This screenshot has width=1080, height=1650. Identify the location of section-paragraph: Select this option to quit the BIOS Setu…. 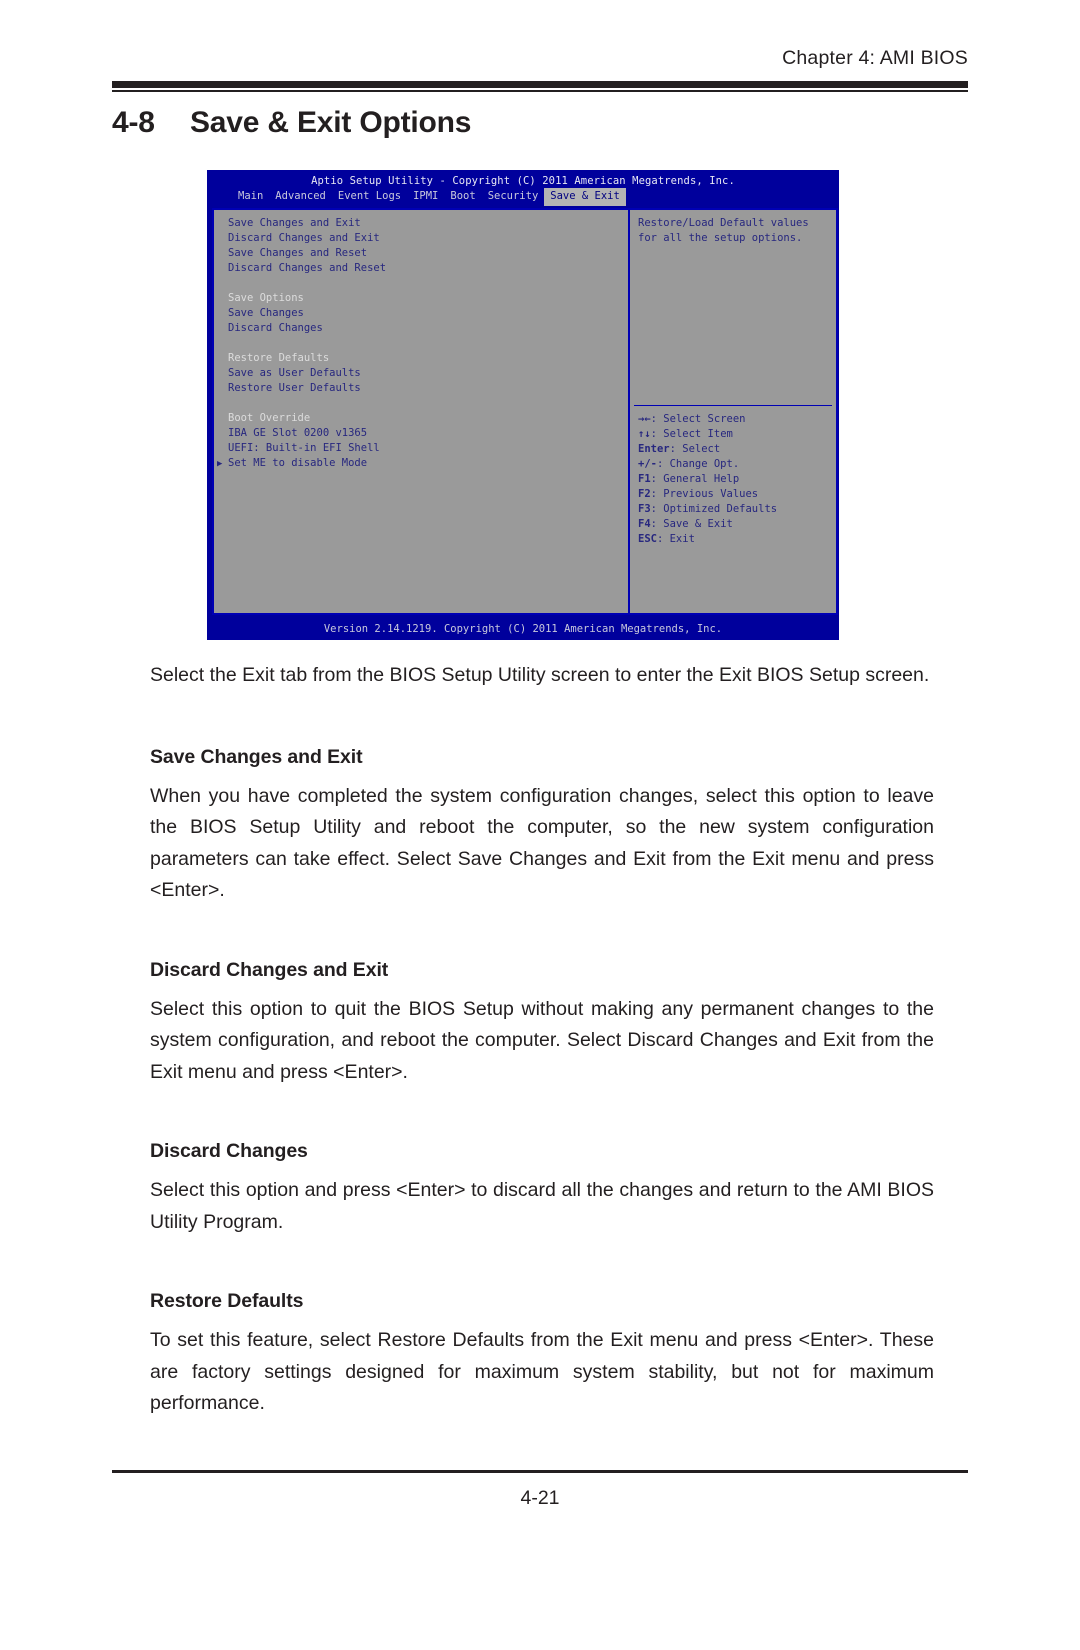
(542, 1040).